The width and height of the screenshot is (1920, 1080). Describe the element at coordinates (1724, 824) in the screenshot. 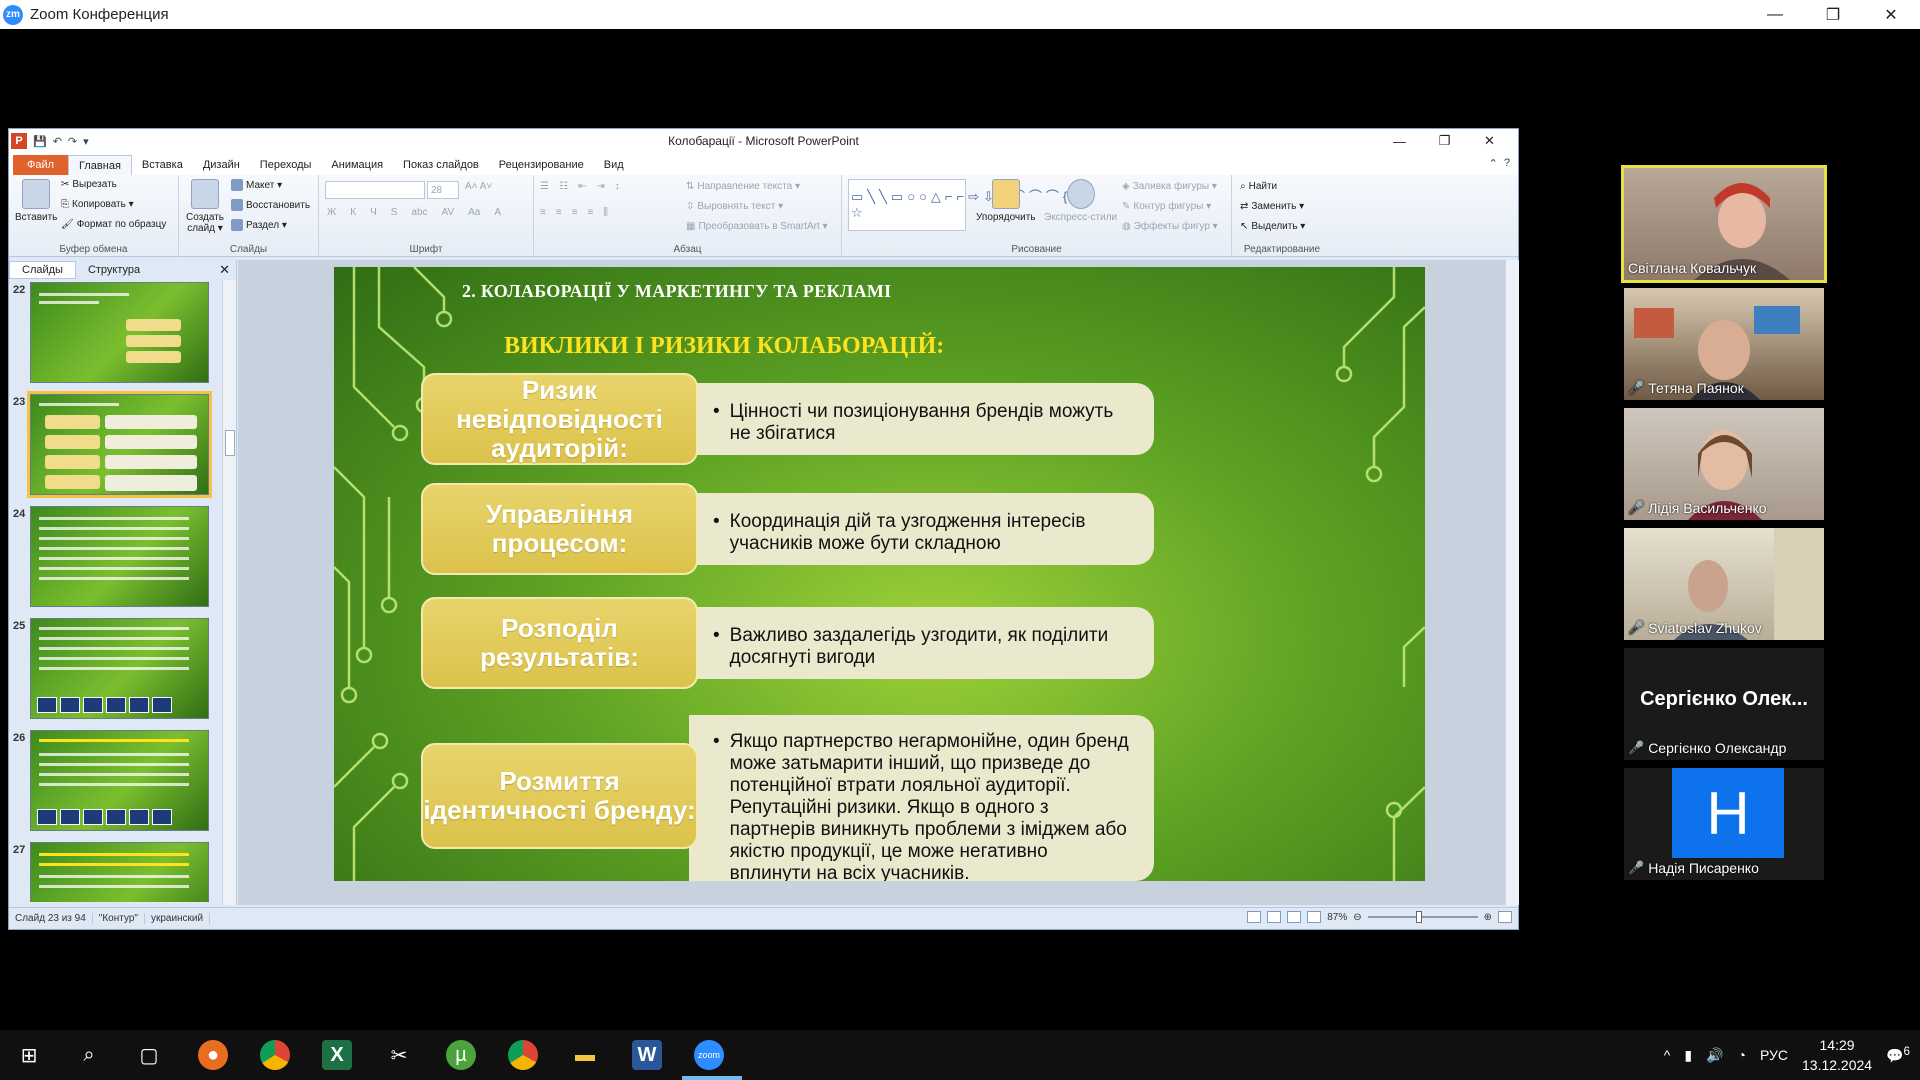

I see `participant-tile: H 🎤 Надія Писаренко` at that location.